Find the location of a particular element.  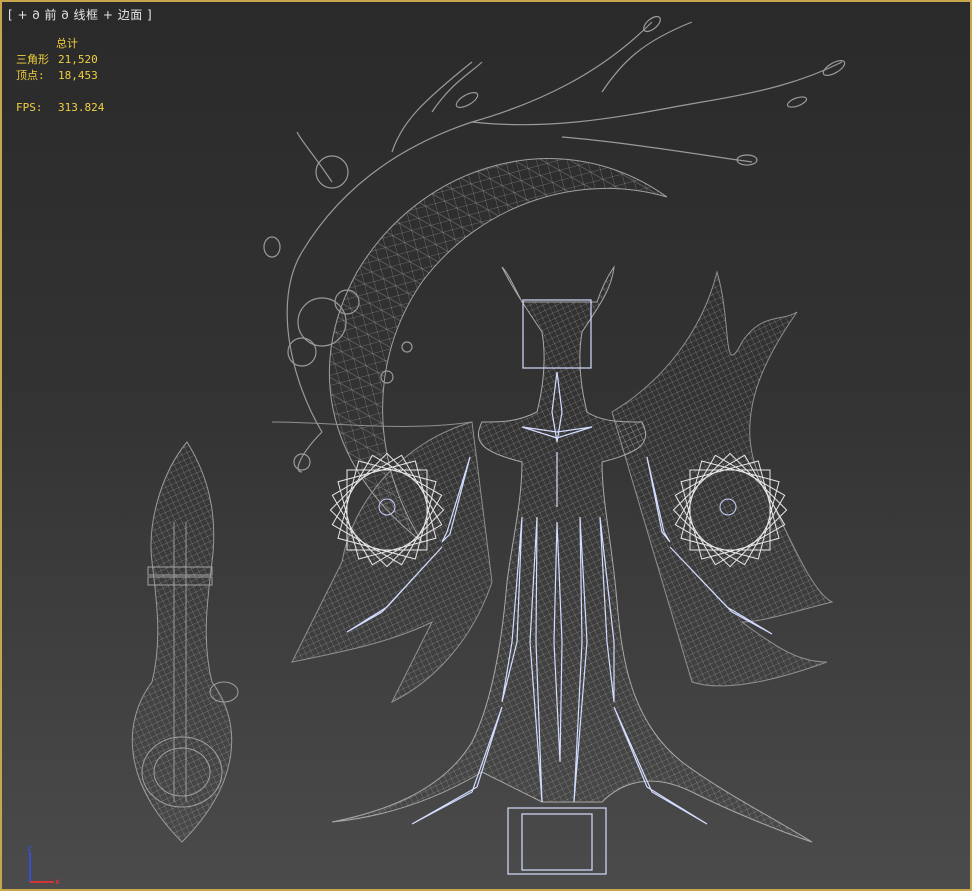

root-control-box is located at coordinates (557, 841).